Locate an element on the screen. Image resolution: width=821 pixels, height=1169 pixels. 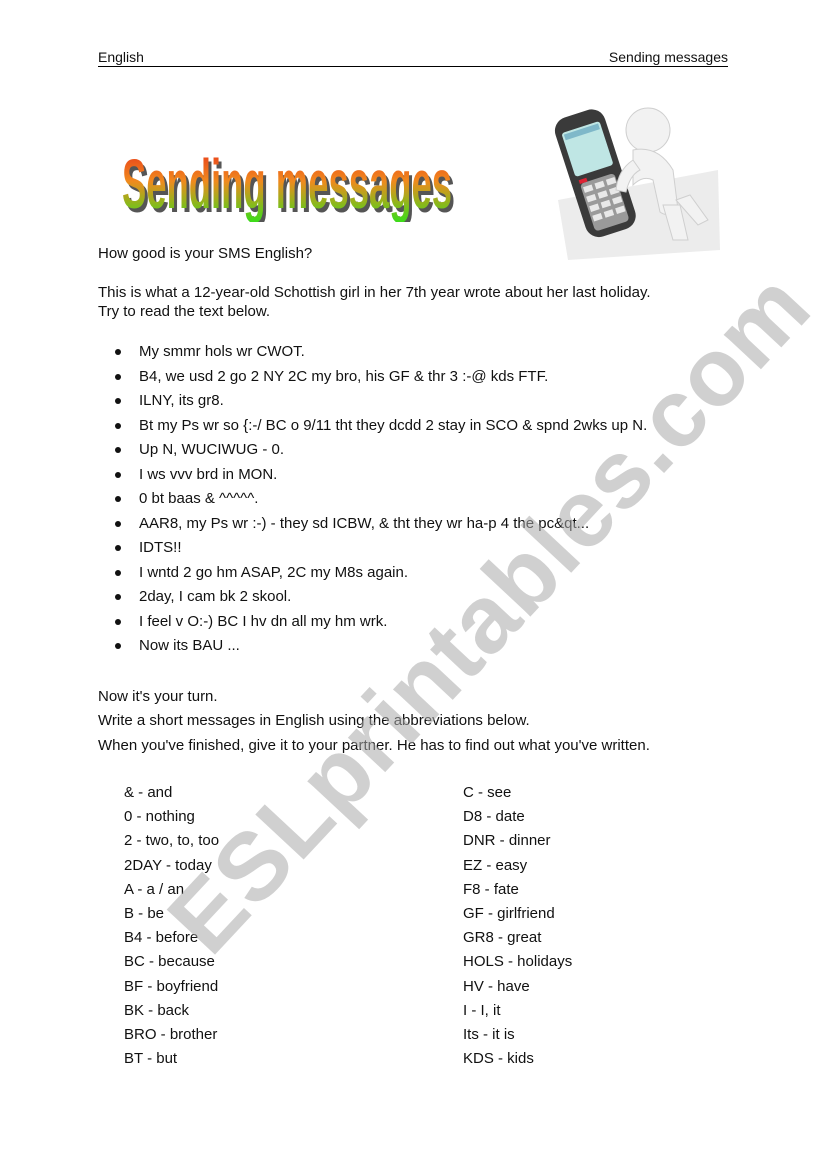
page-header: English Sending messages is located at coordinates (413, 58).